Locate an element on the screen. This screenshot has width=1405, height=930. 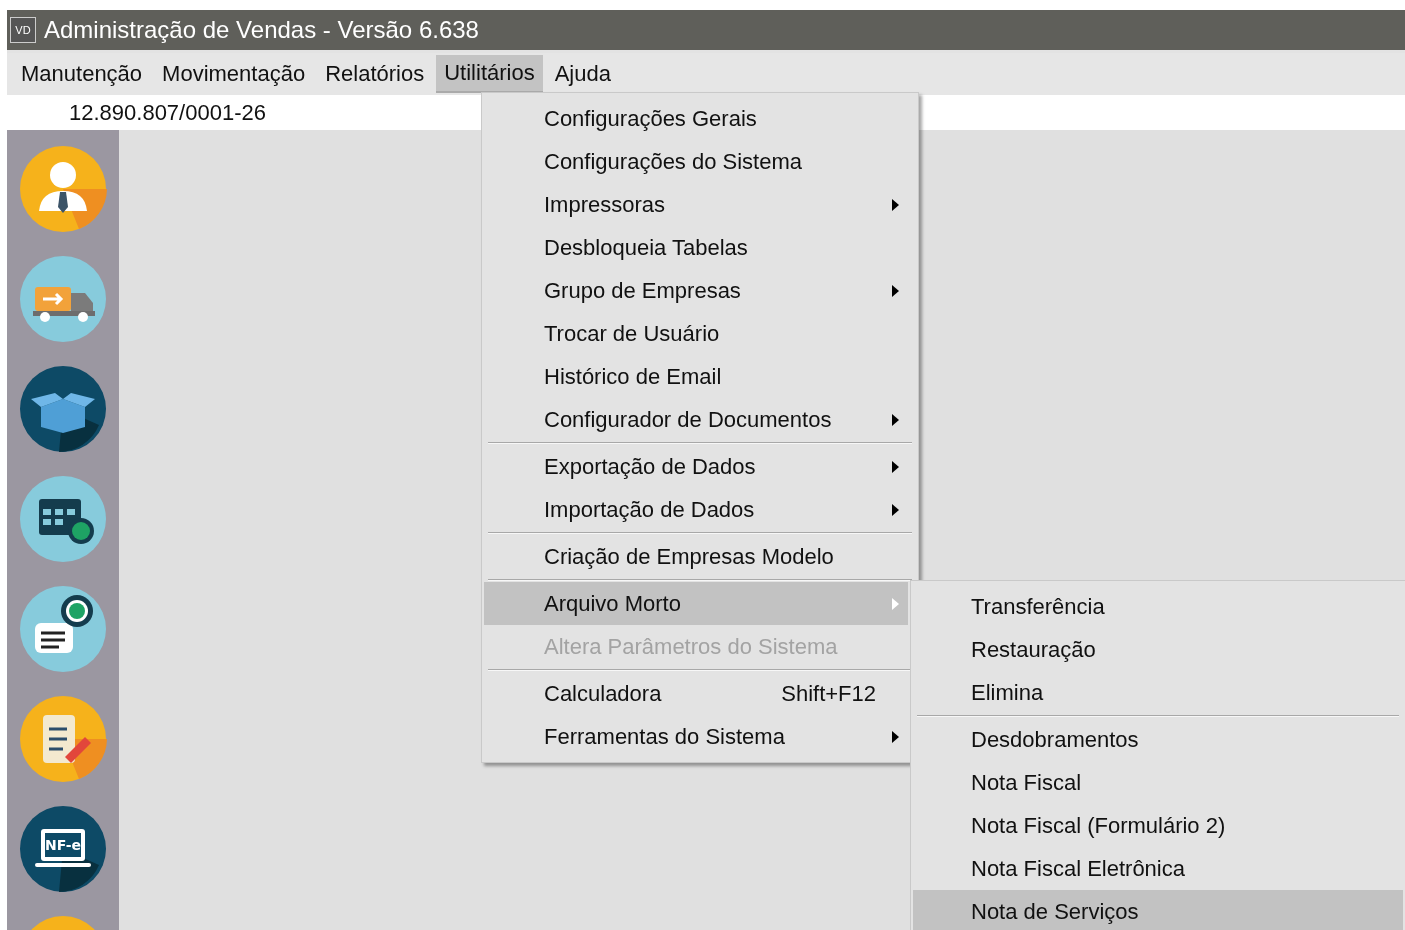
menu-item: Grupo de Empresas is located at coordinates (696, 290).